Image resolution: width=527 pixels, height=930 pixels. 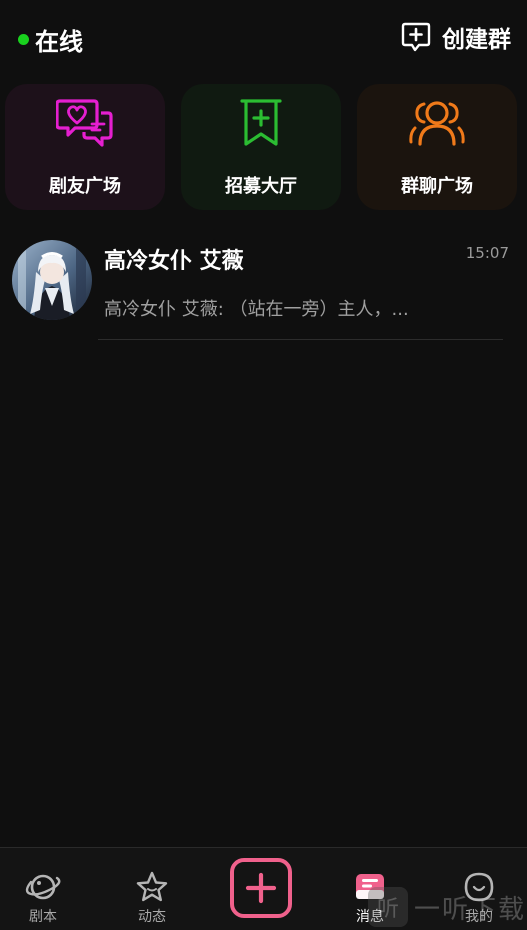 I want to click on chat-name: 高冷女仆 艾薇, so click(x=174, y=261).